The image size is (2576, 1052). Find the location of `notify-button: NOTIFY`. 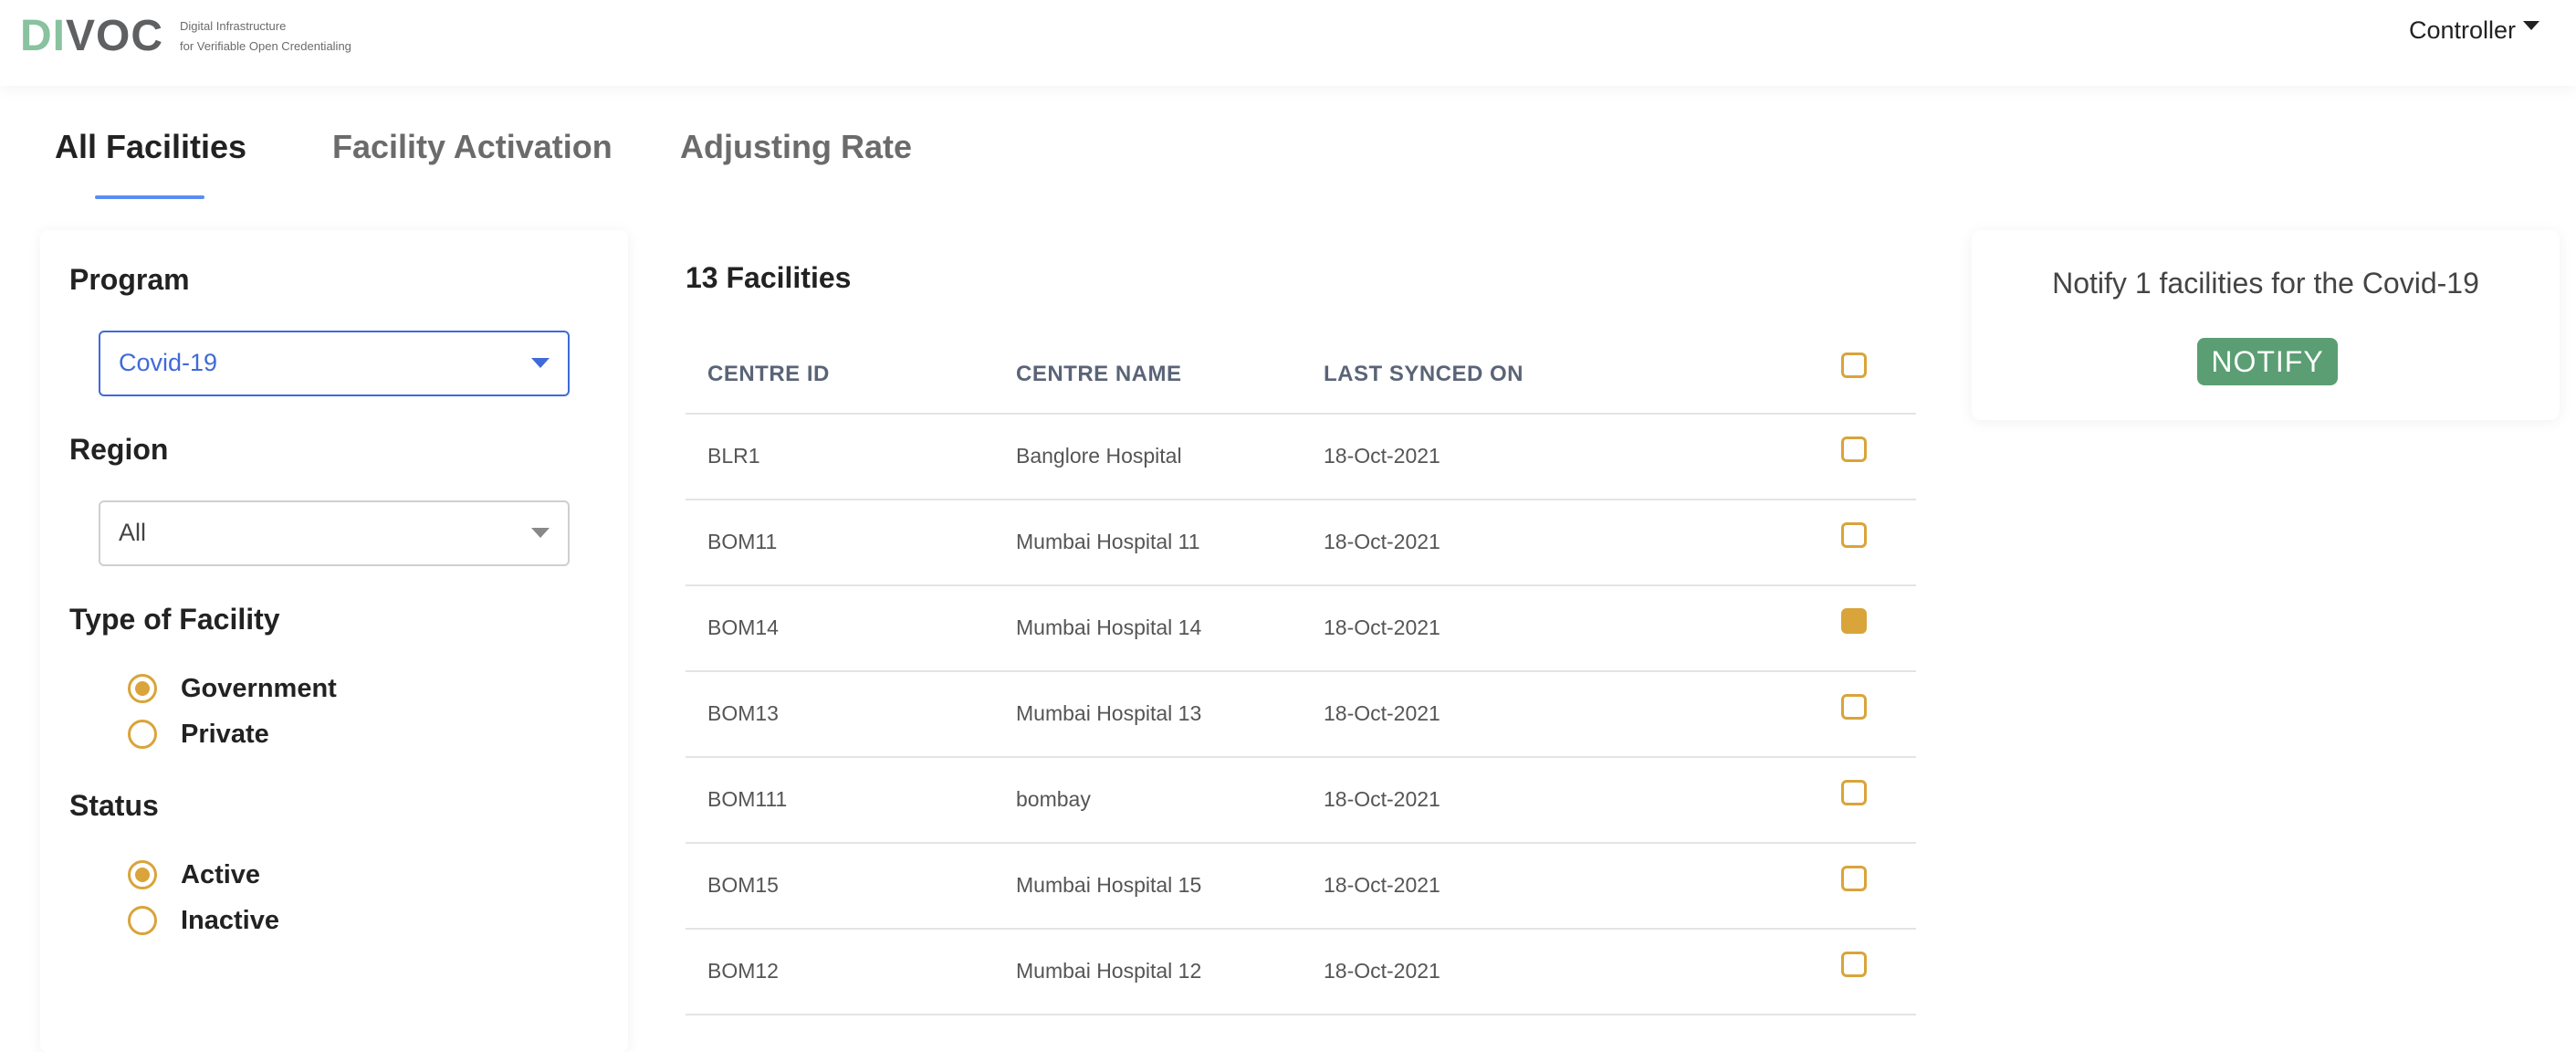

notify-button: NOTIFY is located at coordinates (2267, 361).